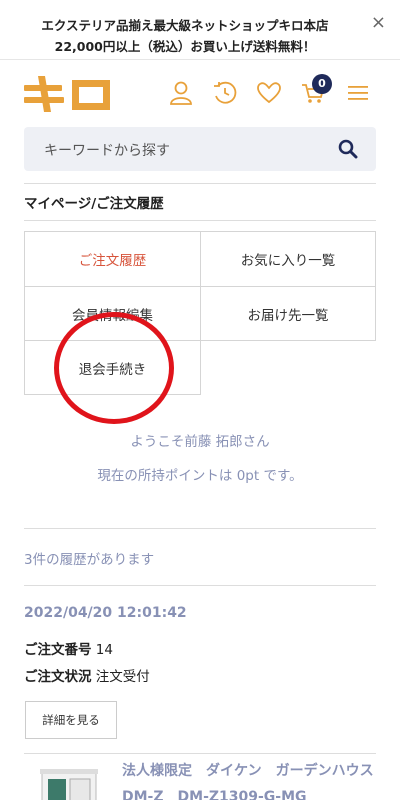 Image resolution: width=400 pixels, height=800 pixels. What do you see at coordinates (71, 720) in the screenshot?
I see `view-details-button: 詳細を見る` at bounding box center [71, 720].